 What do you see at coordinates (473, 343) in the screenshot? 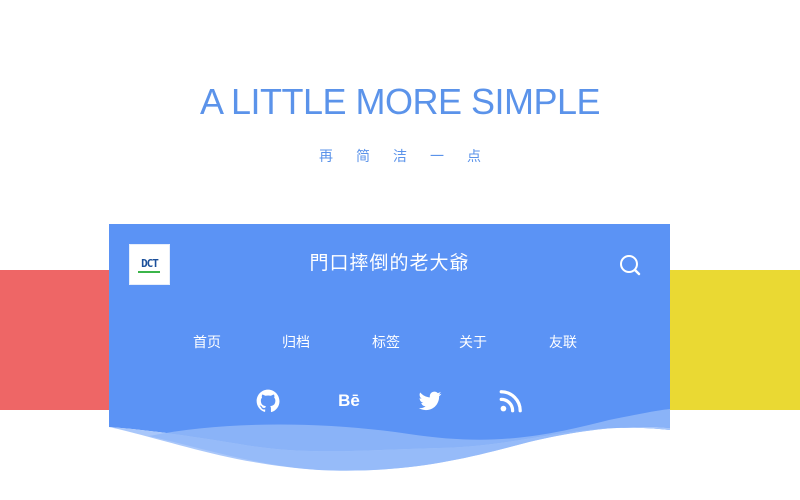
I see `nav-item-about: 关于` at bounding box center [473, 343].